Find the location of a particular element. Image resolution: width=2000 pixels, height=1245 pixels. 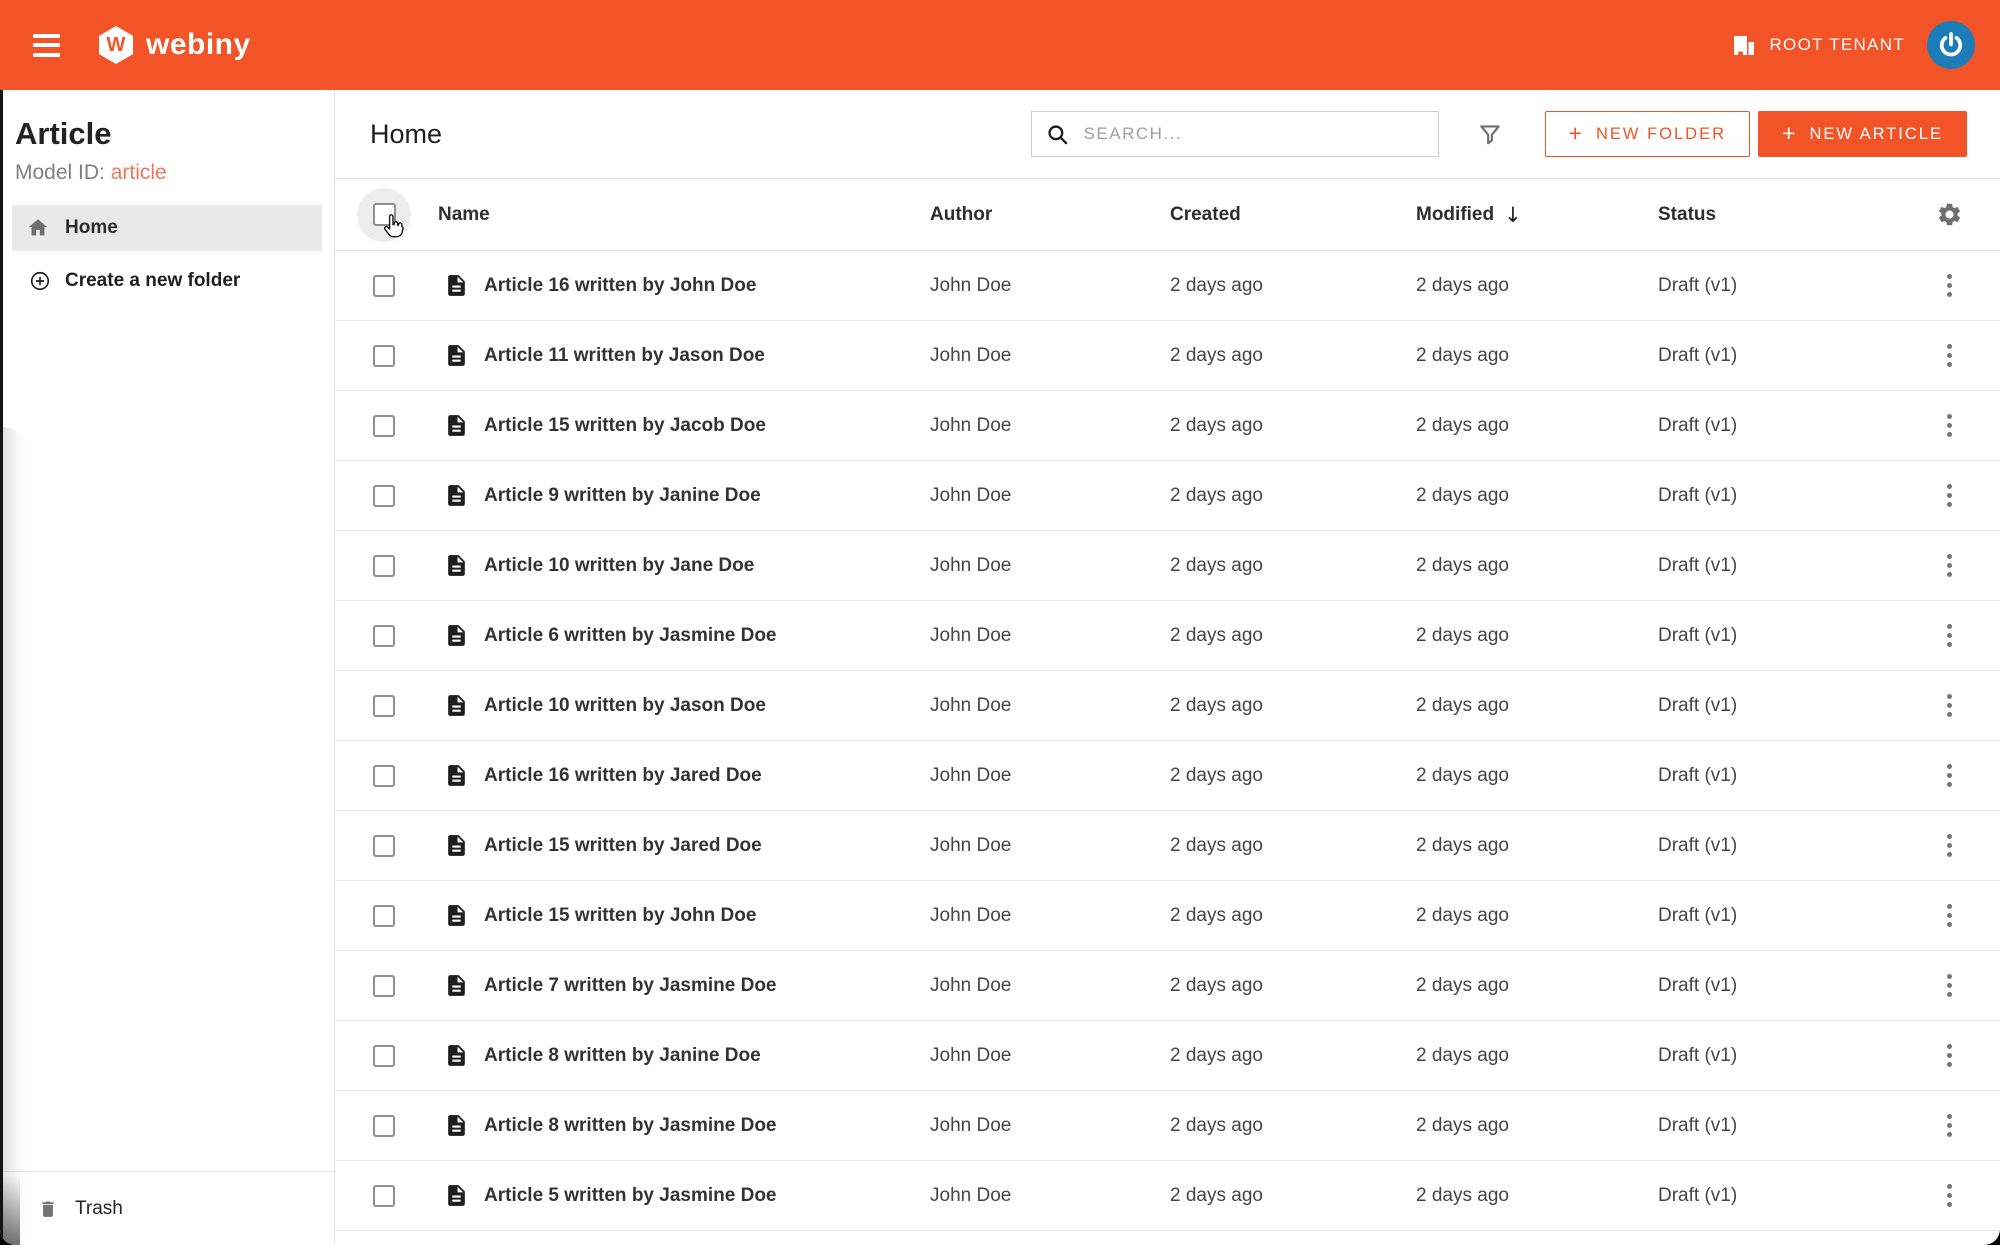

trash-button: Trash is located at coordinates (167, 1208).